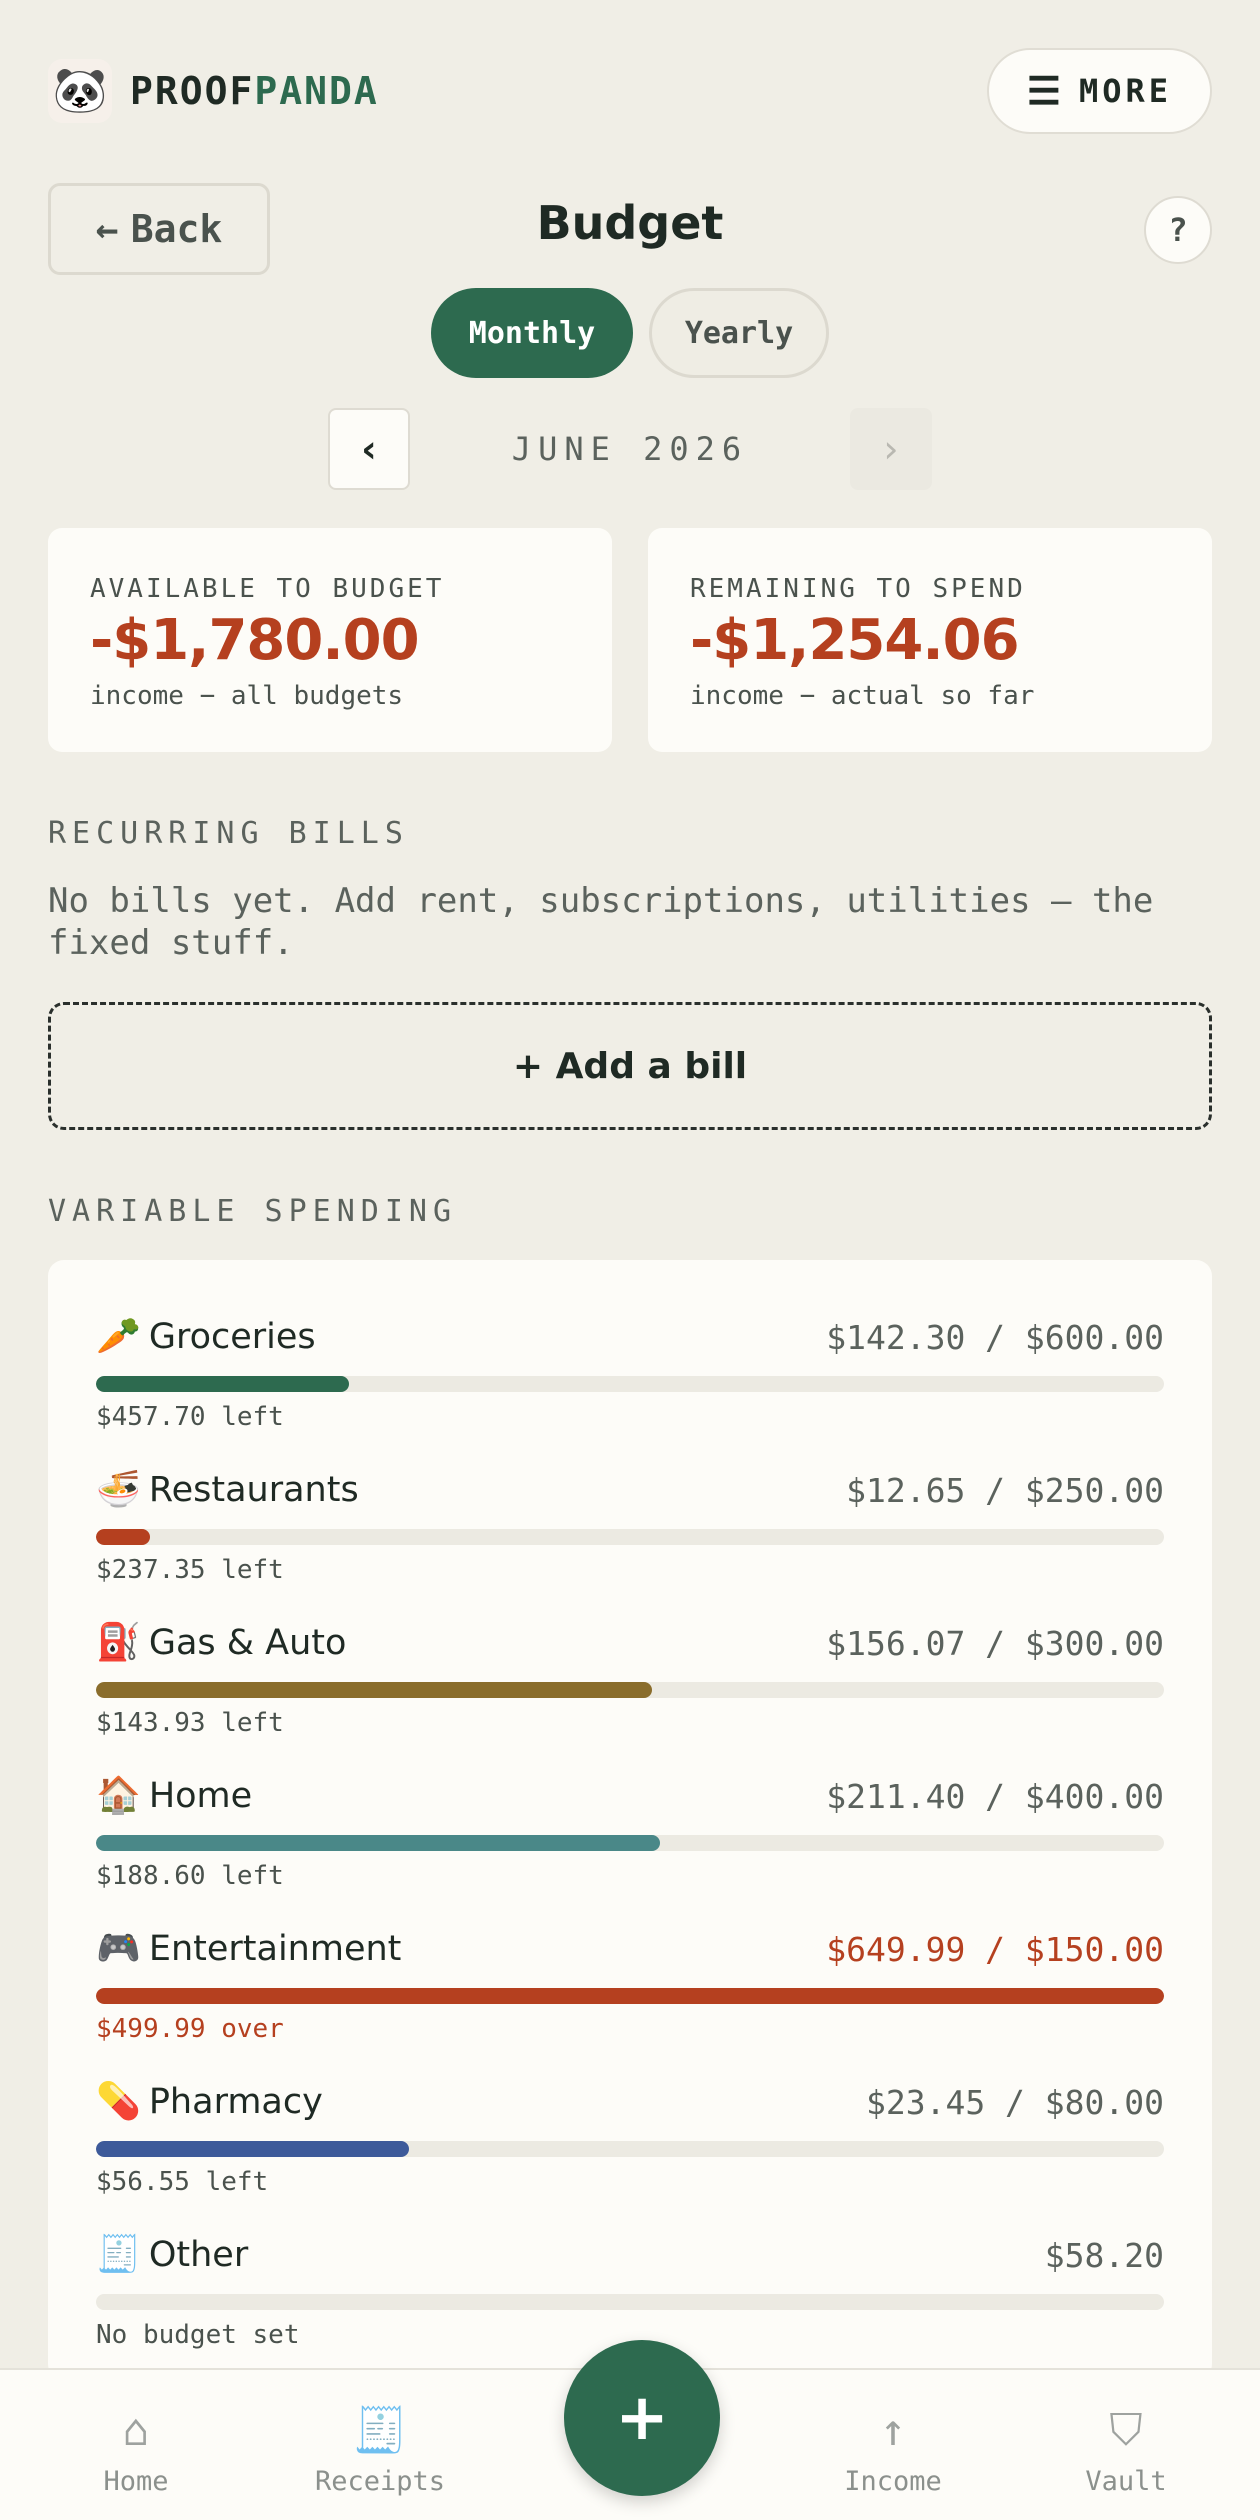  I want to click on panda-icon: 🐼, so click(80, 91).